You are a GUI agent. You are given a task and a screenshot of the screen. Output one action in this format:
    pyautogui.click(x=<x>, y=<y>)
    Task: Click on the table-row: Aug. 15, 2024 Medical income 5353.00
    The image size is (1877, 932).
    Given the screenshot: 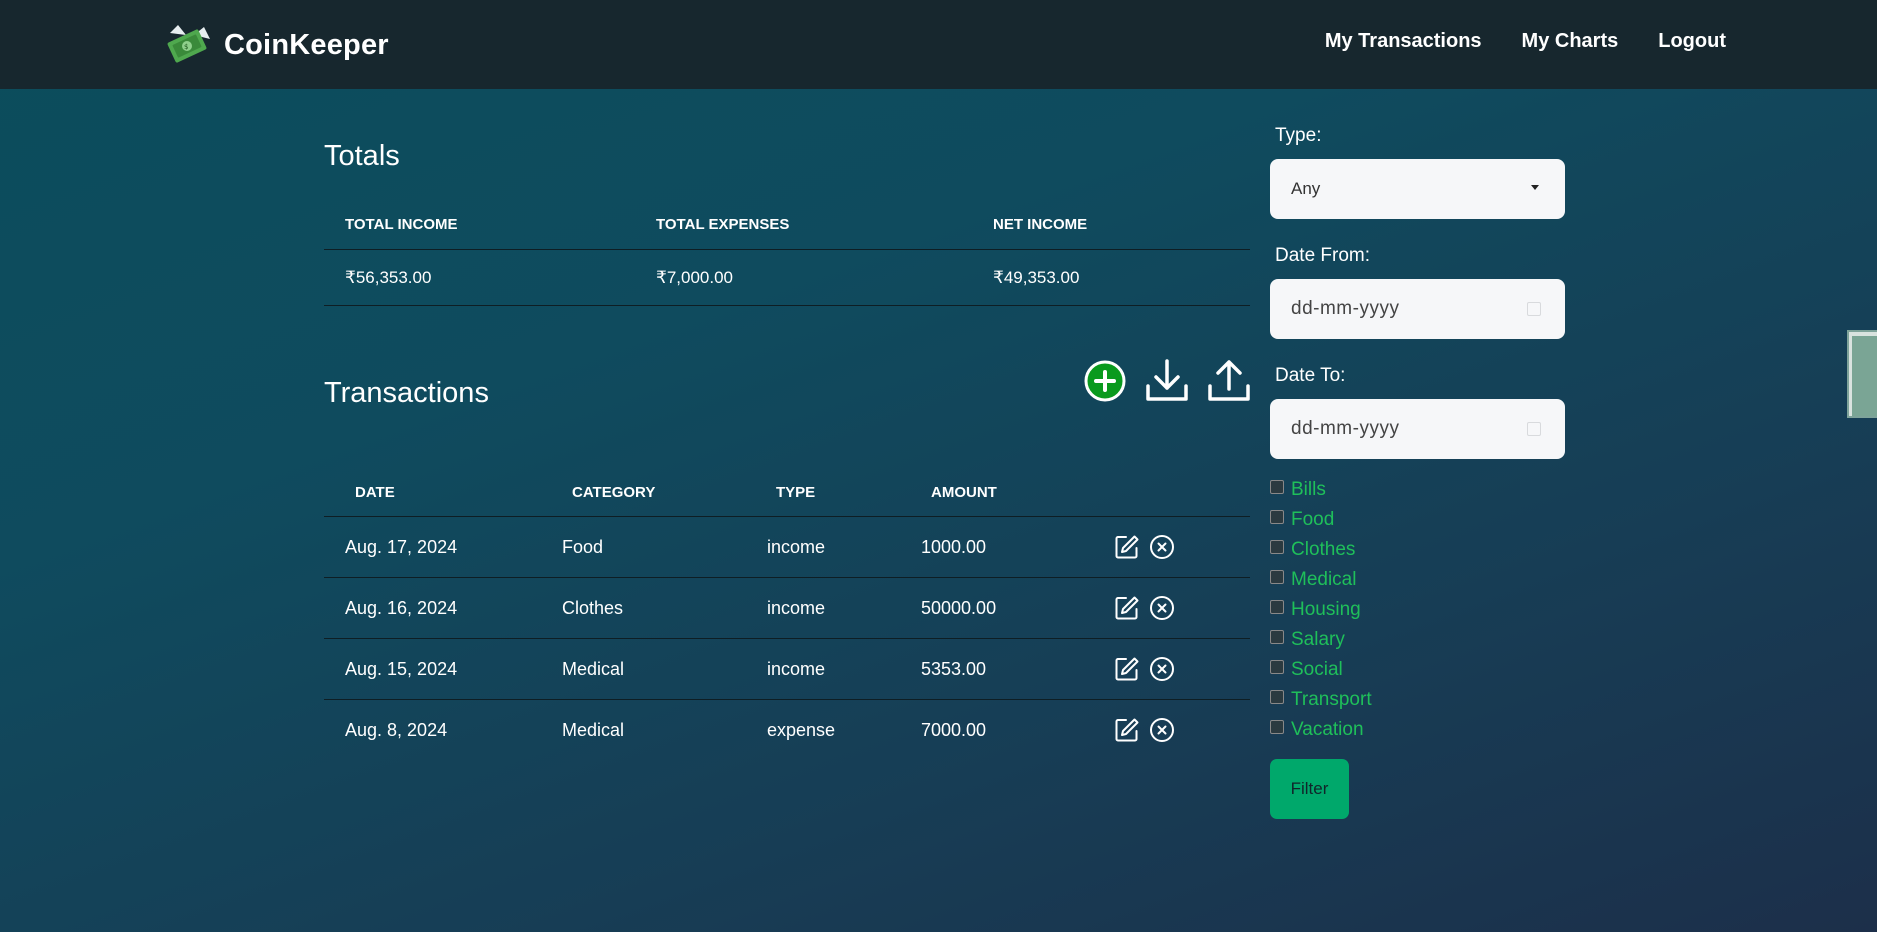 What is the action you would take?
    pyautogui.click(x=787, y=669)
    